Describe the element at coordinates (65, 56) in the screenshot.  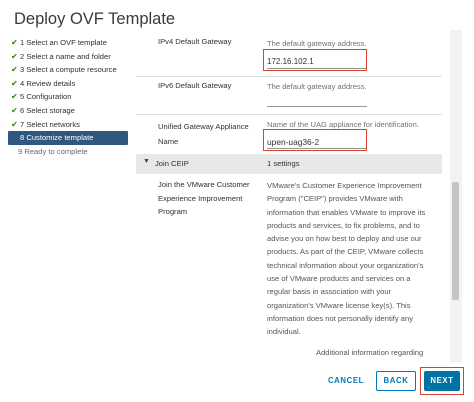
I see `step-label: 2 Select a name and folder` at that location.